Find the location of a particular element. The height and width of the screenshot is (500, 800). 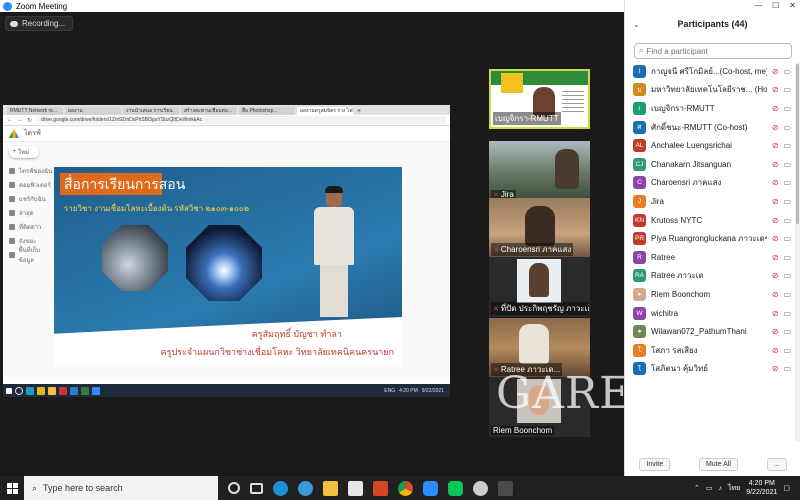

browser-tab: งานนำเสนอ การเรียน is located at coordinates (151, 111).